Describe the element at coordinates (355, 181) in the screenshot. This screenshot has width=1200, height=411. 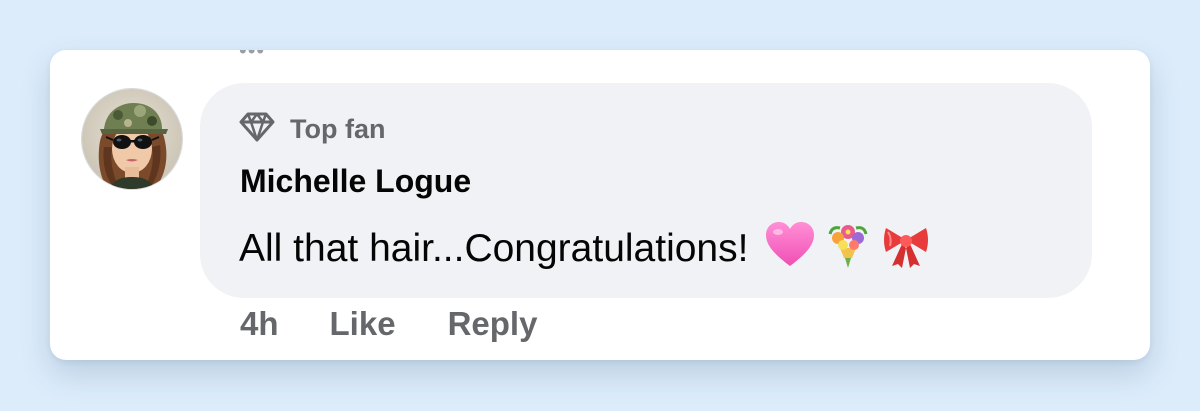
I see `author-name: Michelle Logue` at that location.